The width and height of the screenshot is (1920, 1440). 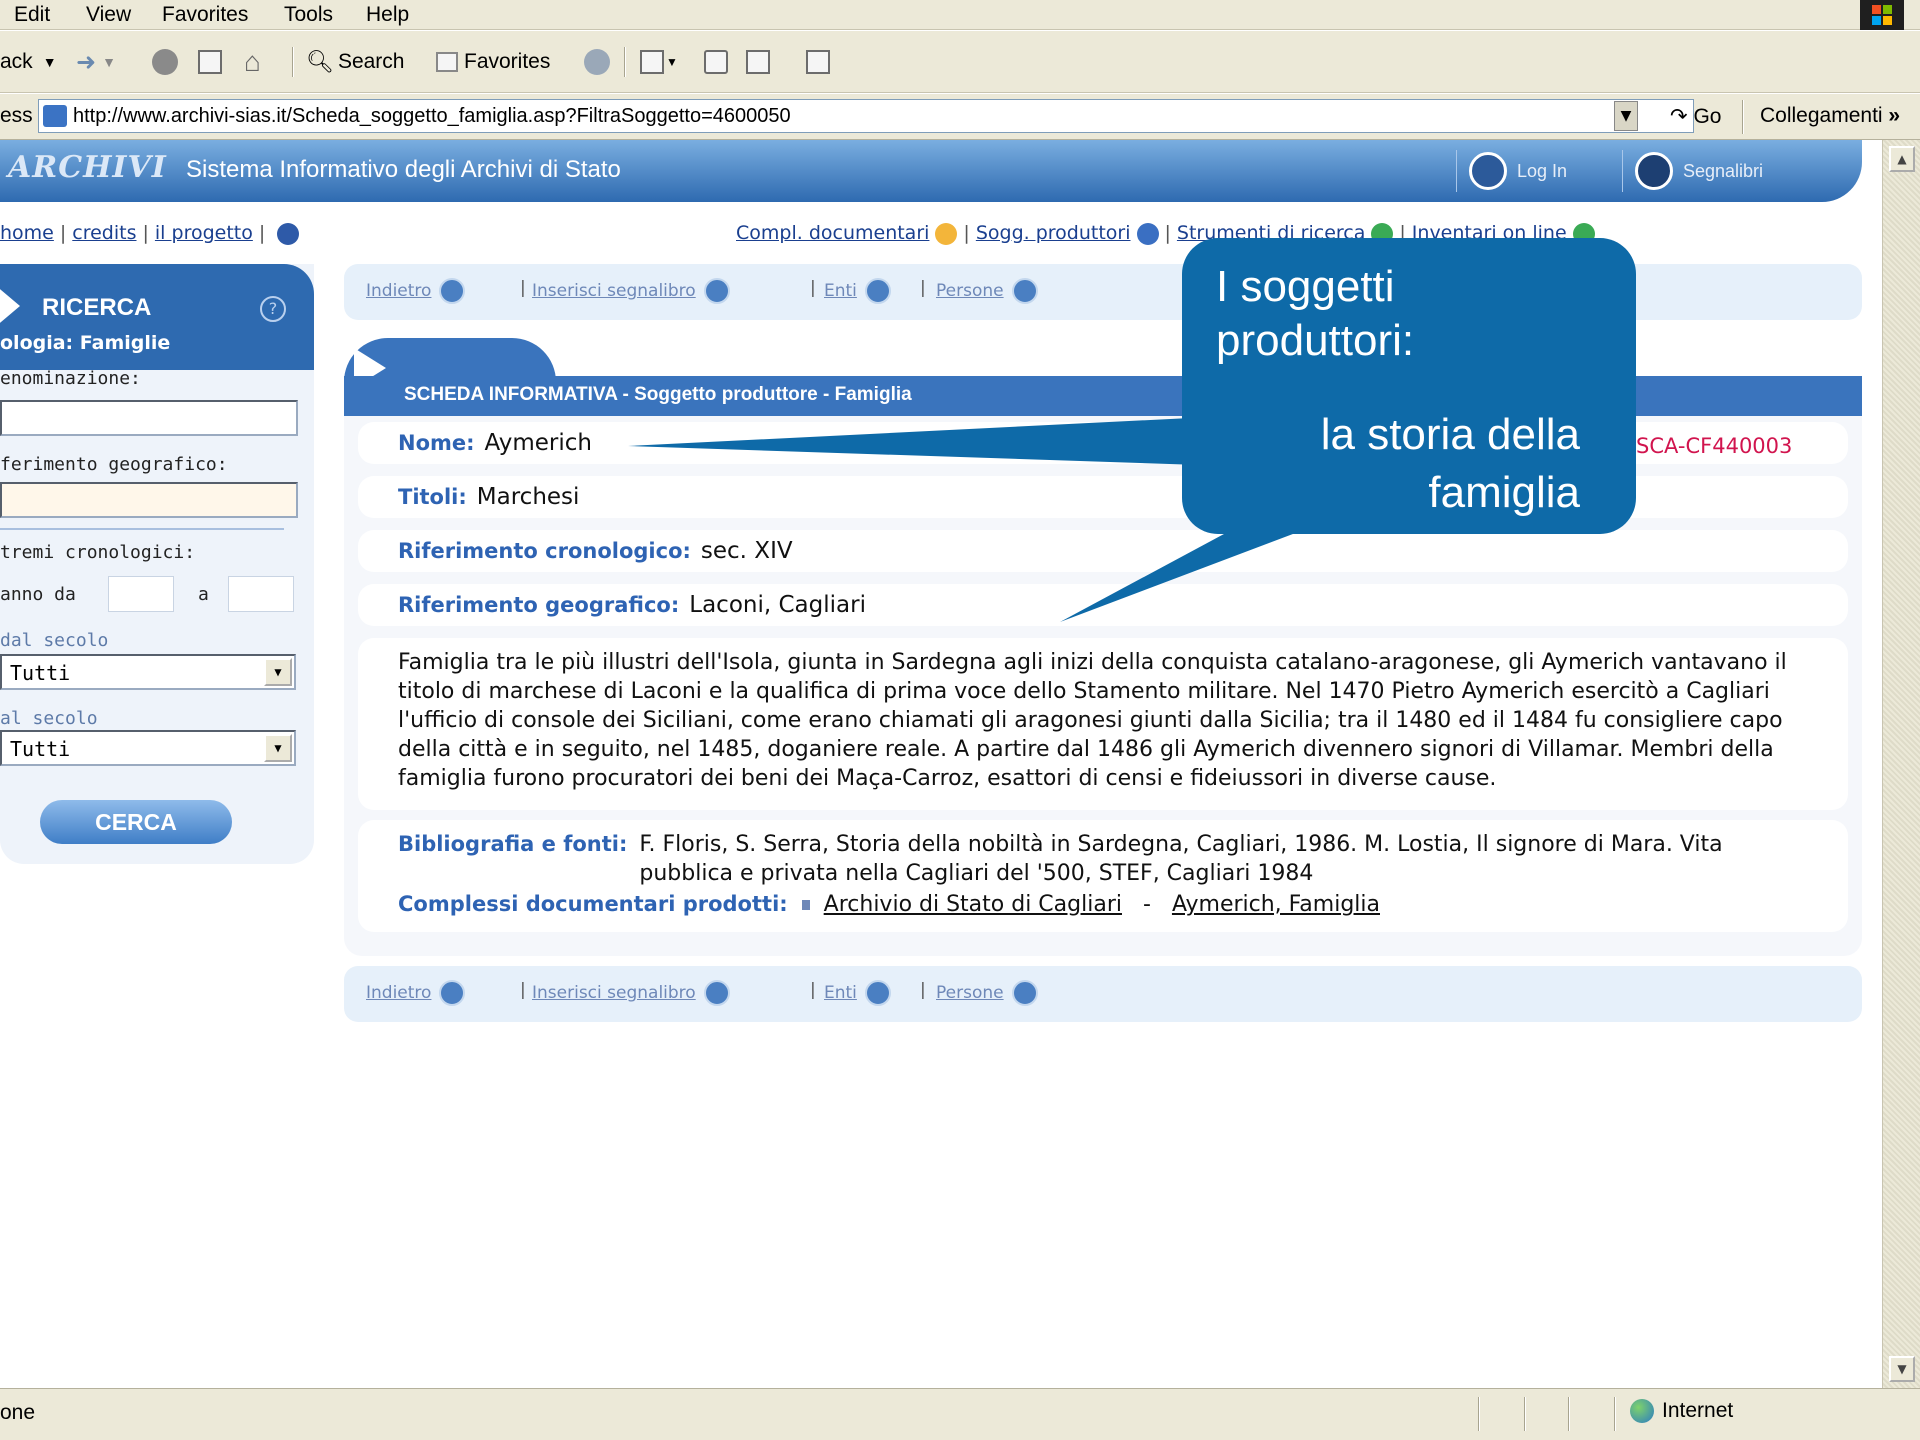 What do you see at coordinates (1902, 159) in the screenshot?
I see `scroll-up-icon: ▲` at bounding box center [1902, 159].